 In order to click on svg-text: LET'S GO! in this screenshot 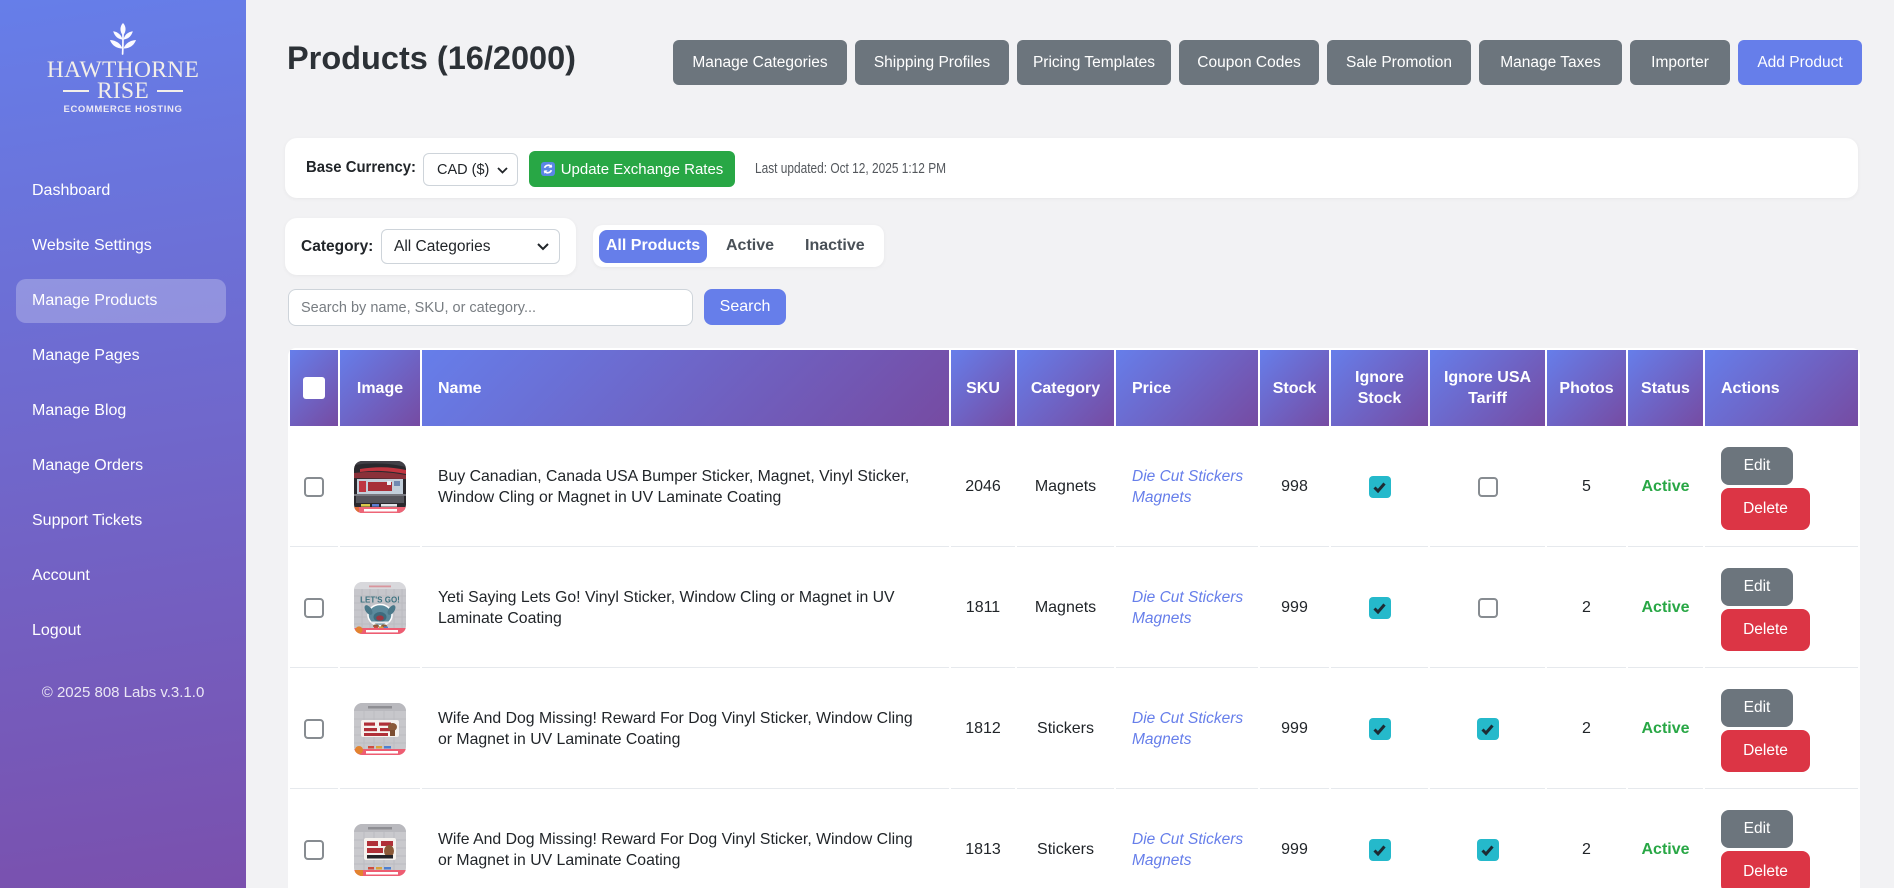, I will do `click(380, 600)`.